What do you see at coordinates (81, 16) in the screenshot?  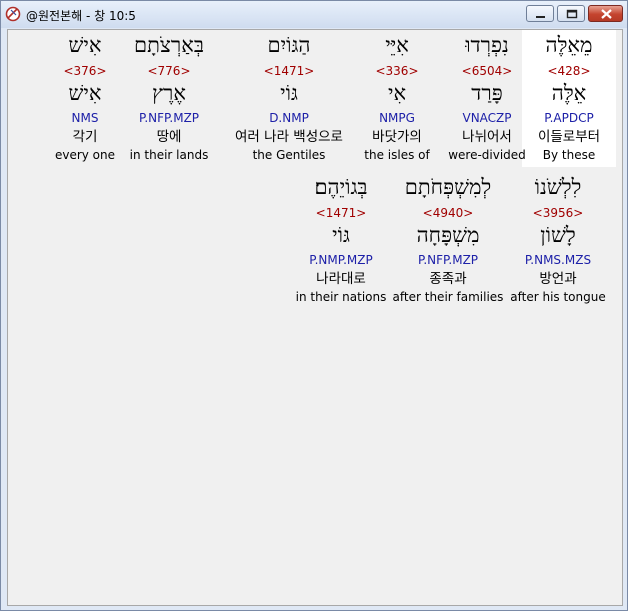 I see `window-title: @원전본해 - 창 10:5` at bounding box center [81, 16].